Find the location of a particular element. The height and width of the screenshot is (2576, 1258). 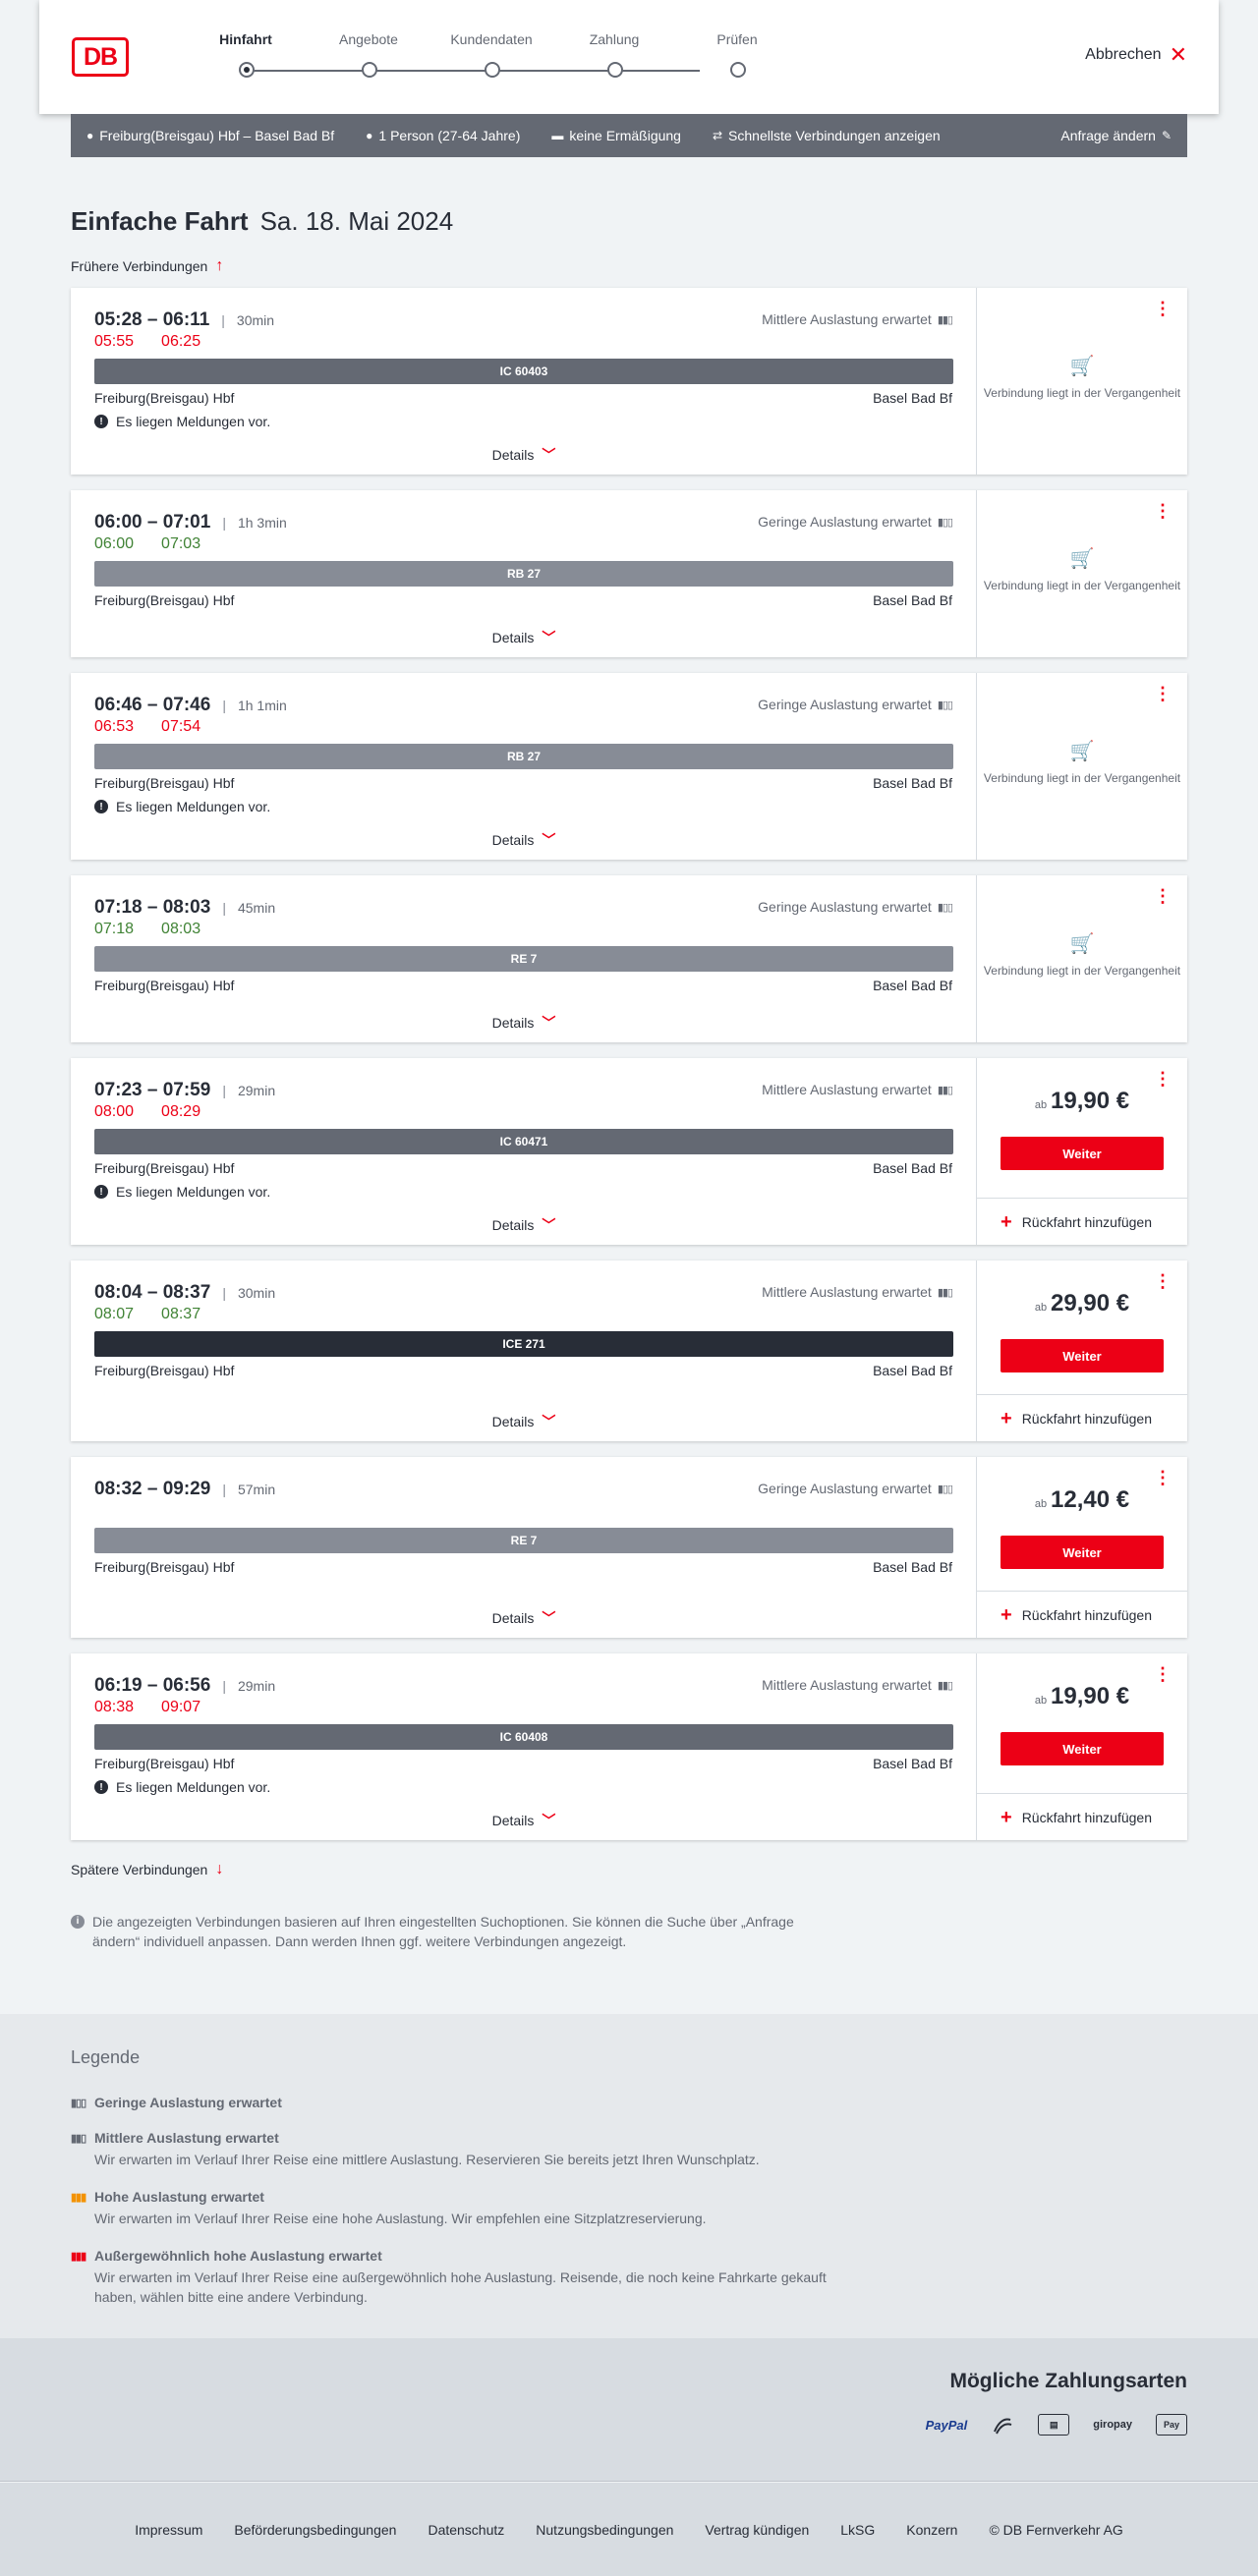

train-segment-bar: IC 60408 is located at coordinates (523, 1737).